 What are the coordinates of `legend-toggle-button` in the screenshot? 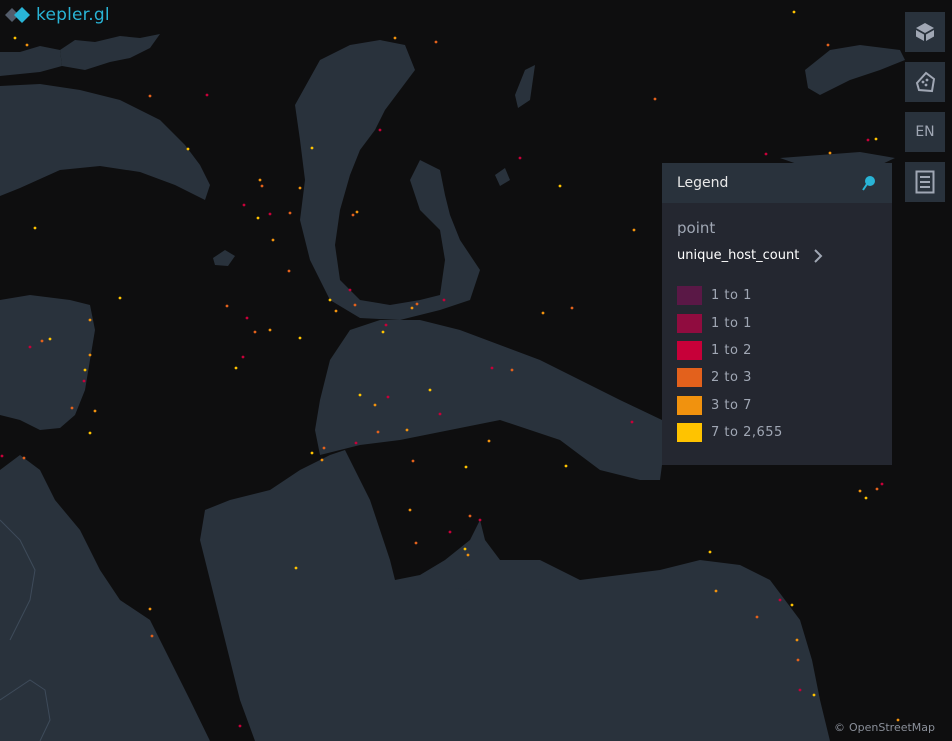 It's located at (925, 182).